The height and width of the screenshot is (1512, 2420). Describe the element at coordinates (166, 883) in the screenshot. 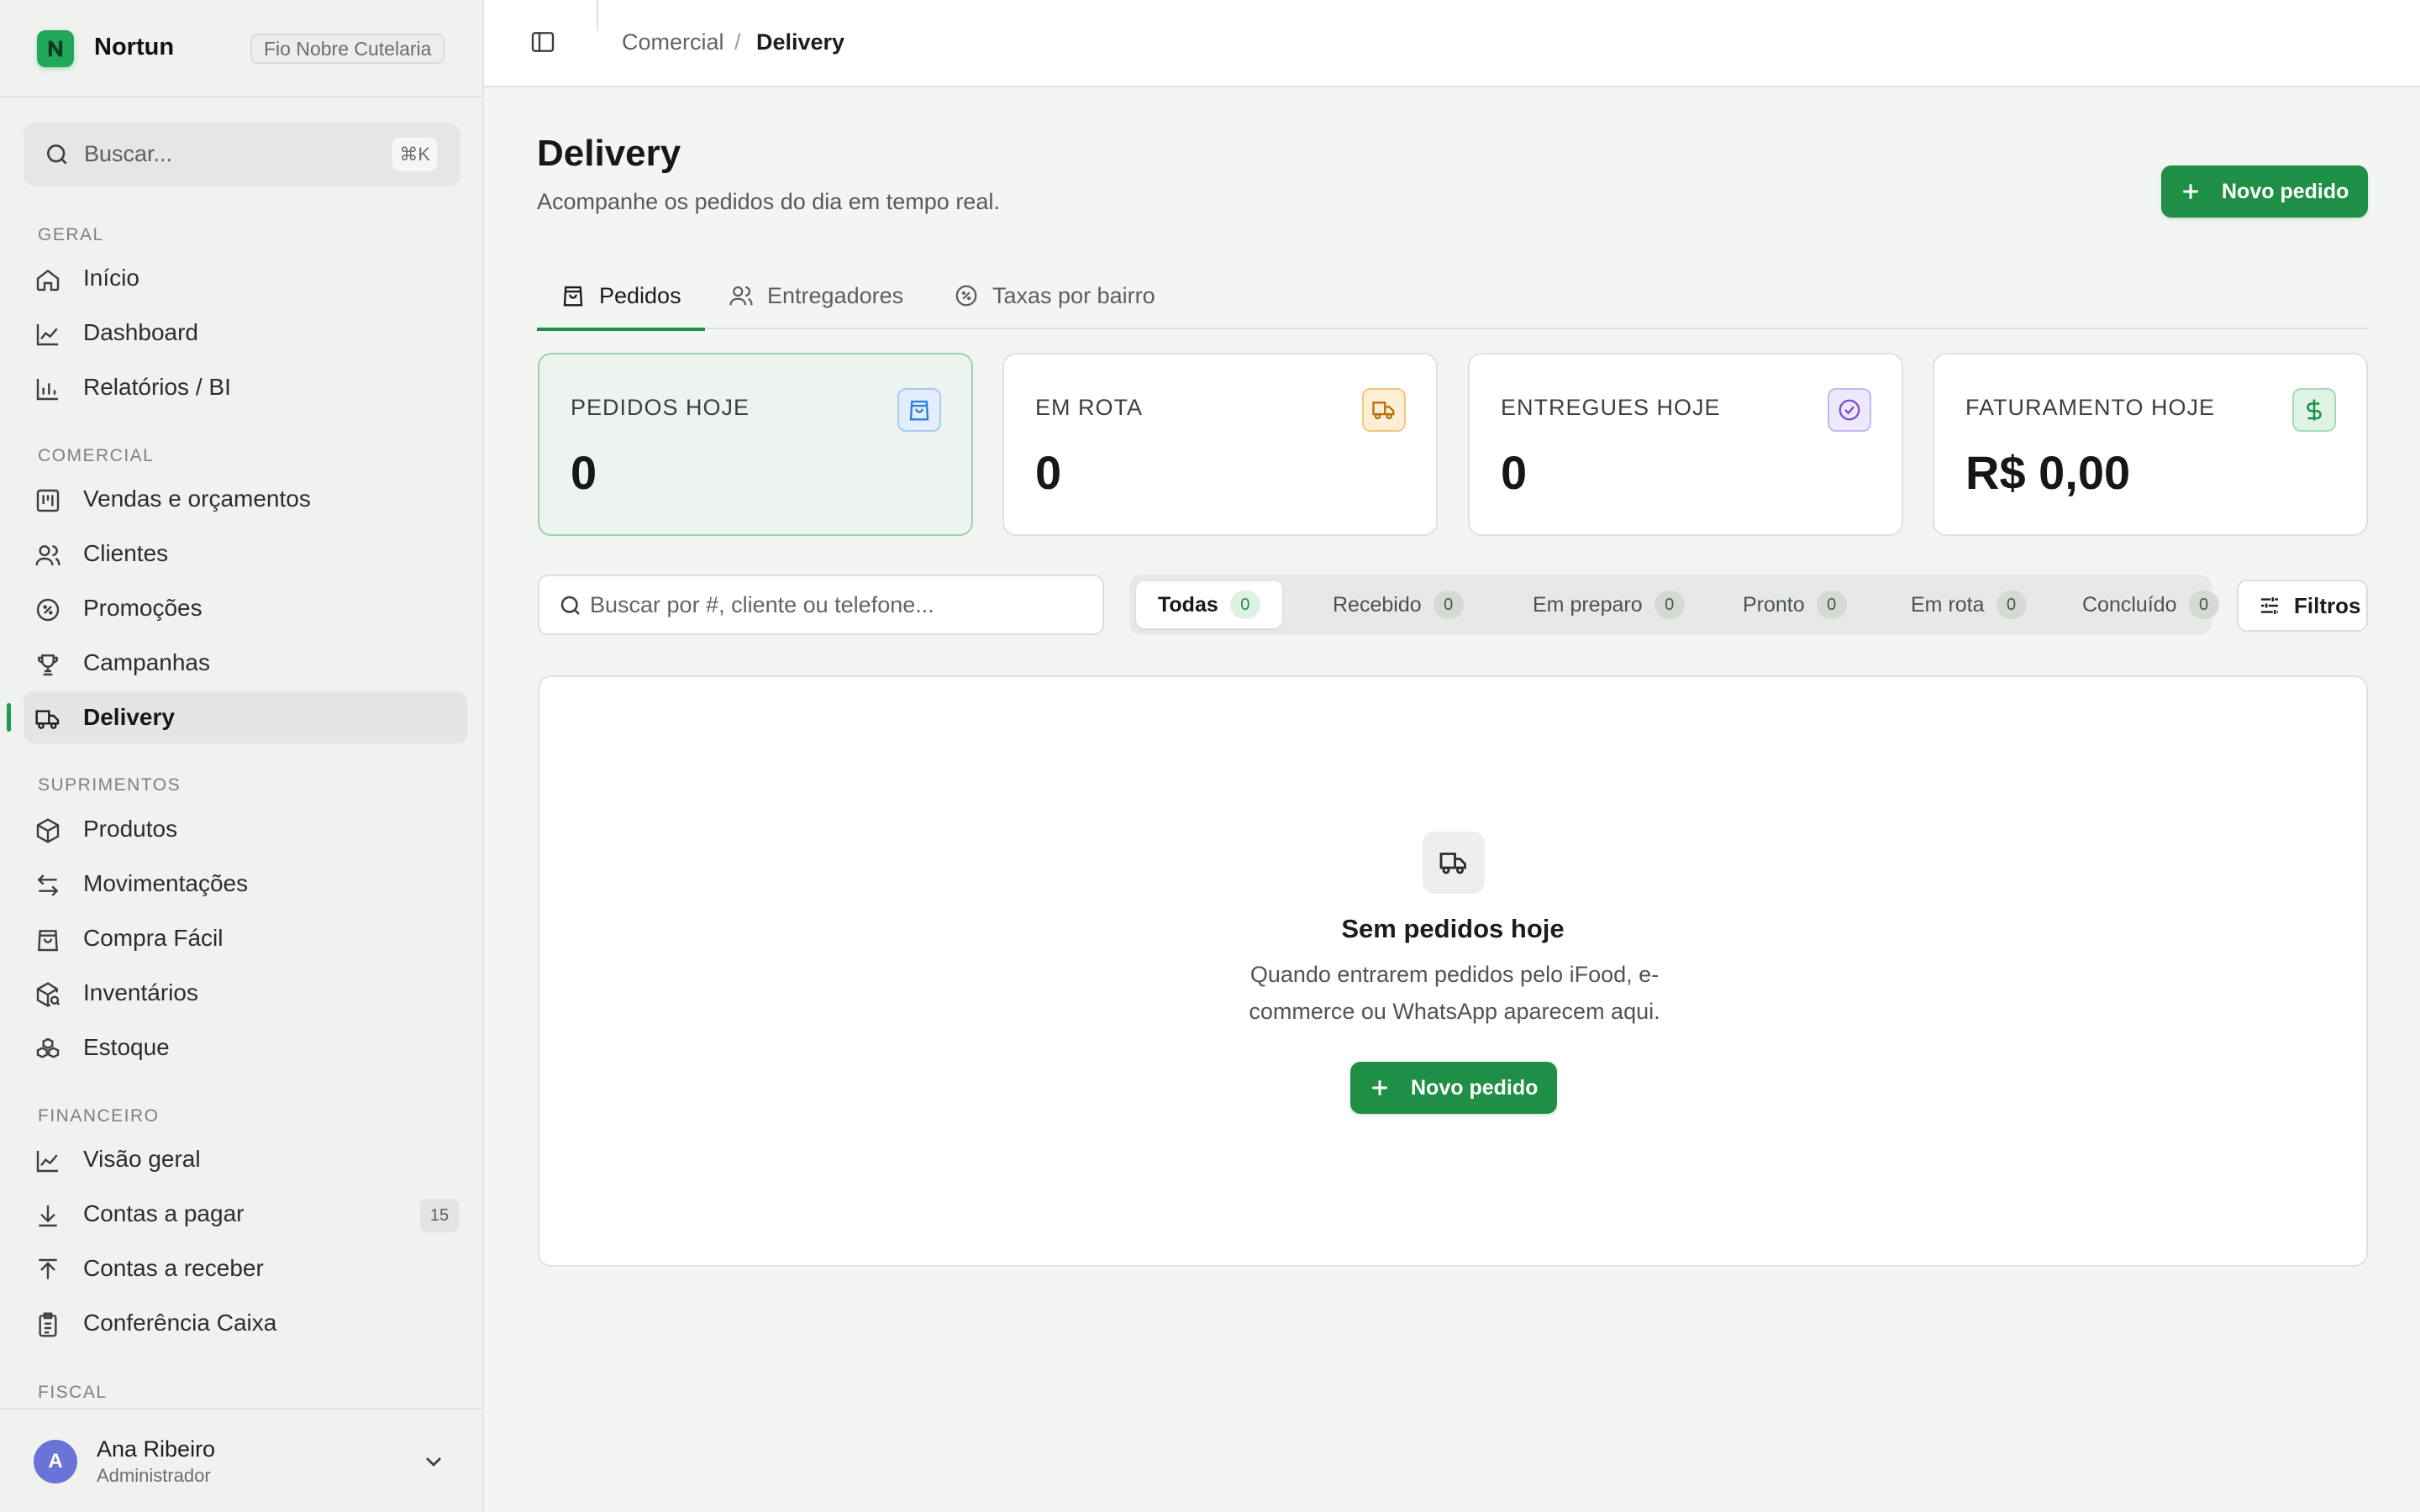

I see `sidebar-item-label: Movimentações` at that location.